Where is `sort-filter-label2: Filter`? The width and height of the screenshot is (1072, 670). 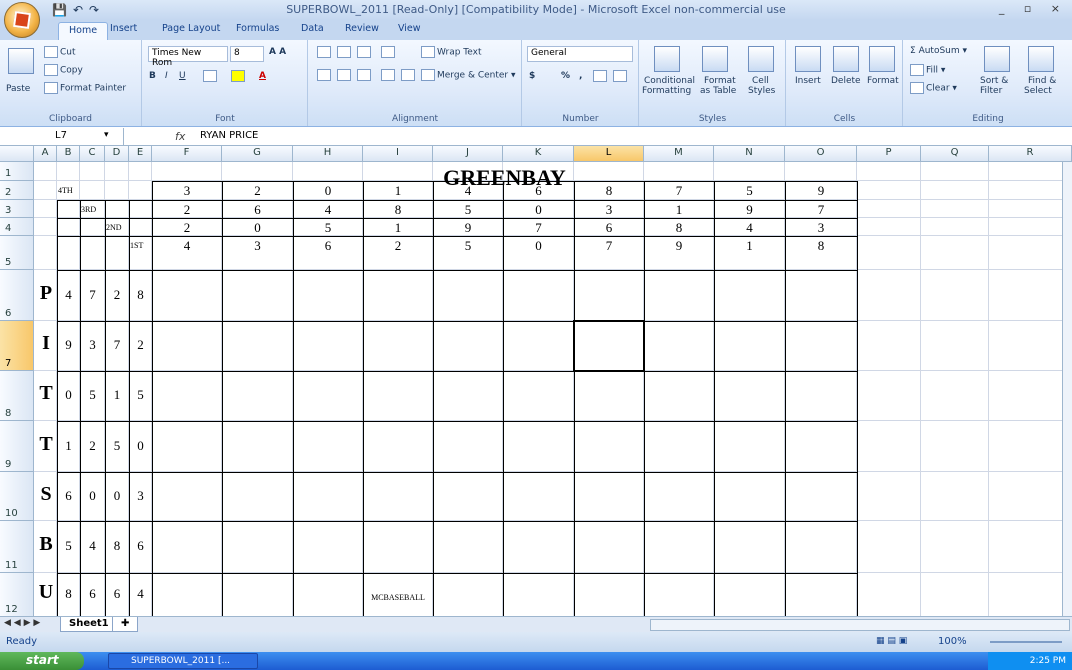 sort-filter-label2: Filter is located at coordinates (991, 91).